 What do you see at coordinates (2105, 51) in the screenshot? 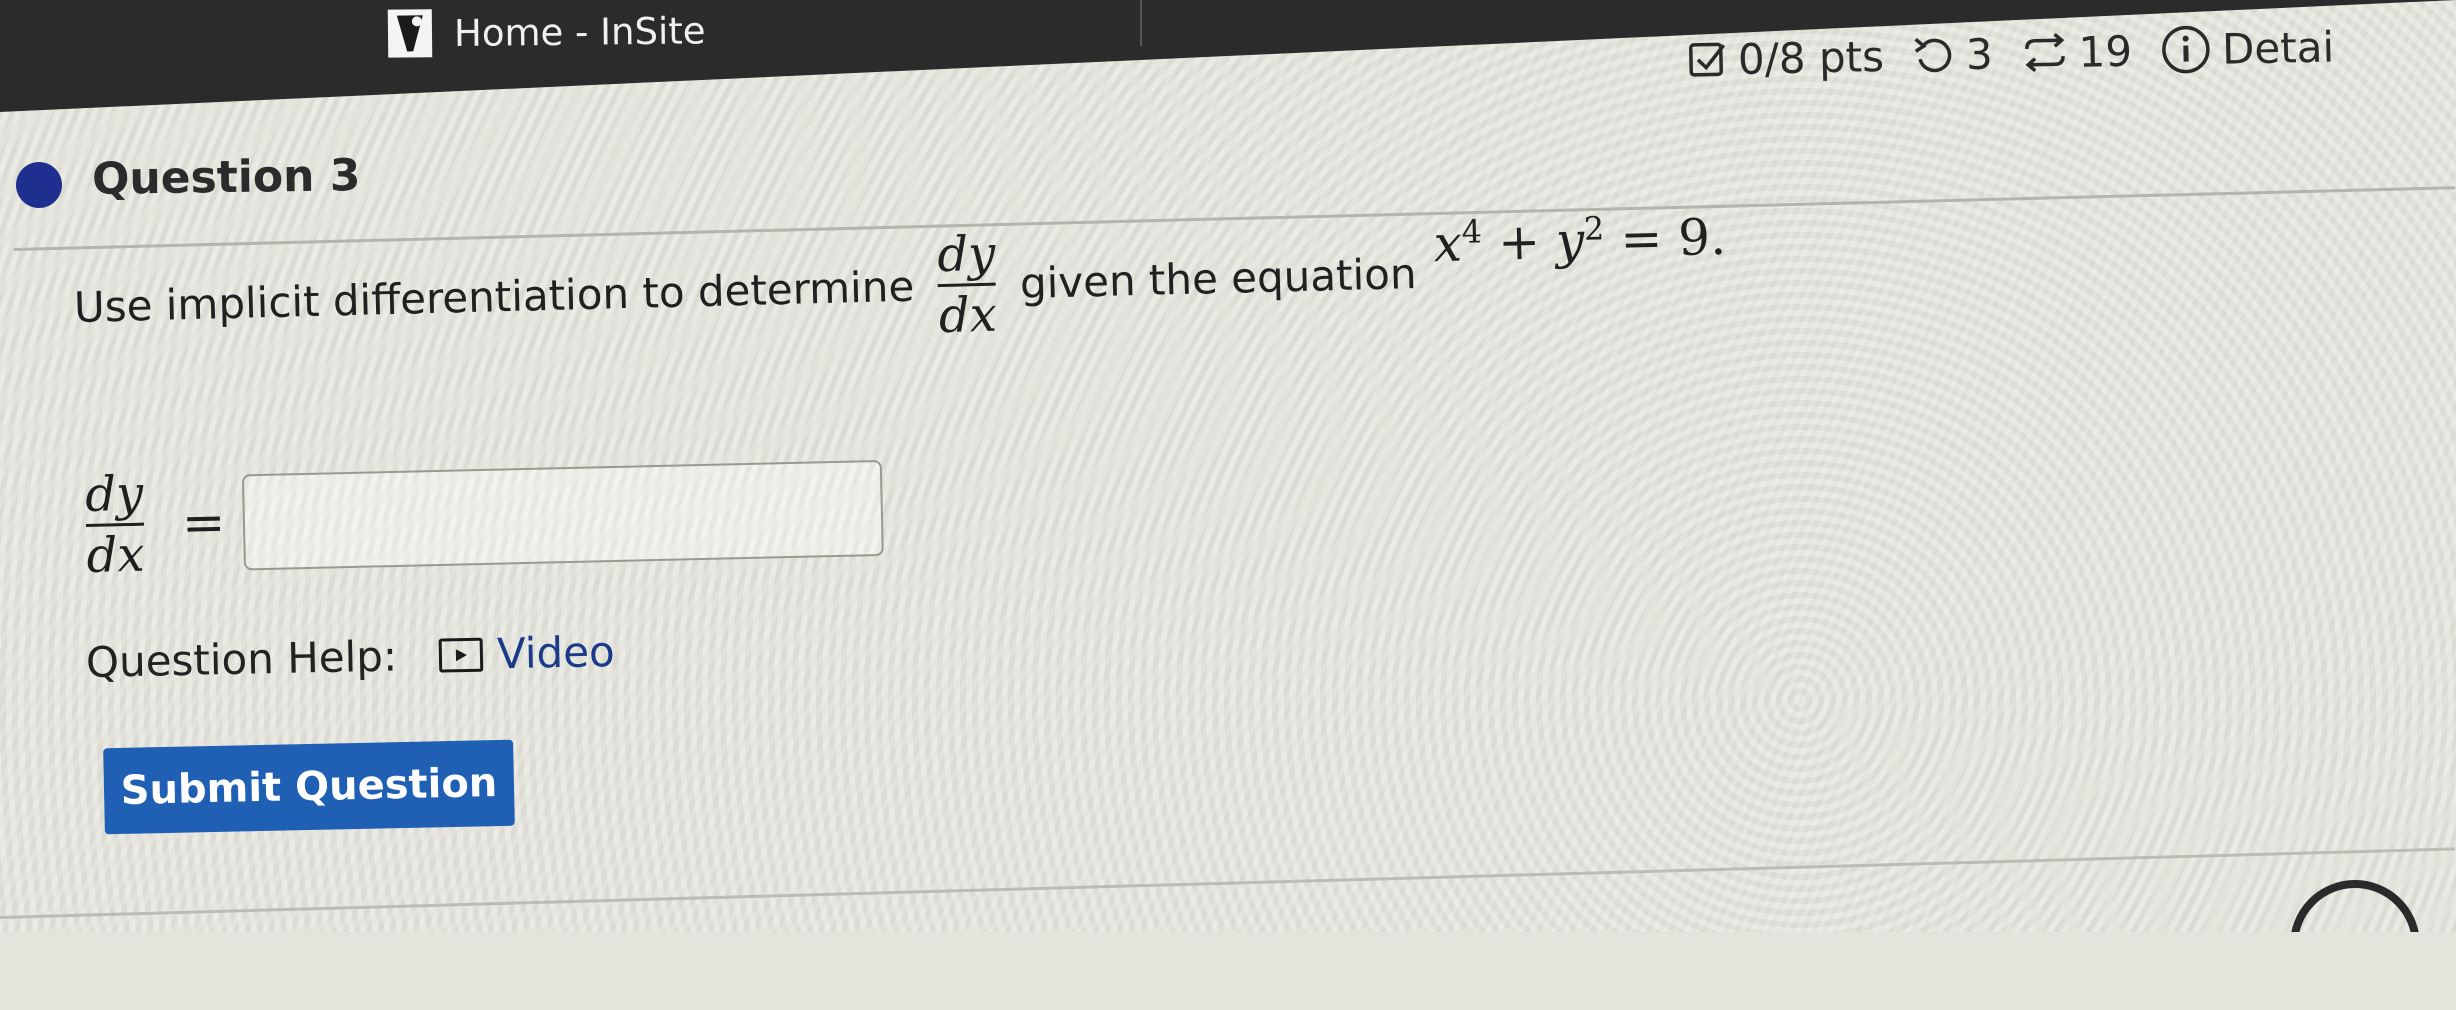
I see `attempts-value: 19` at bounding box center [2105, 51].